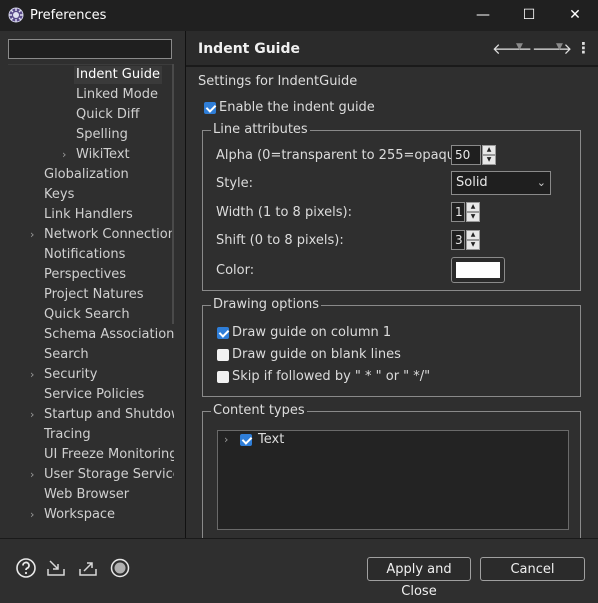 This screenshot has width=598, height=603. I want to click on shift-input: 3, so click(458, 240).